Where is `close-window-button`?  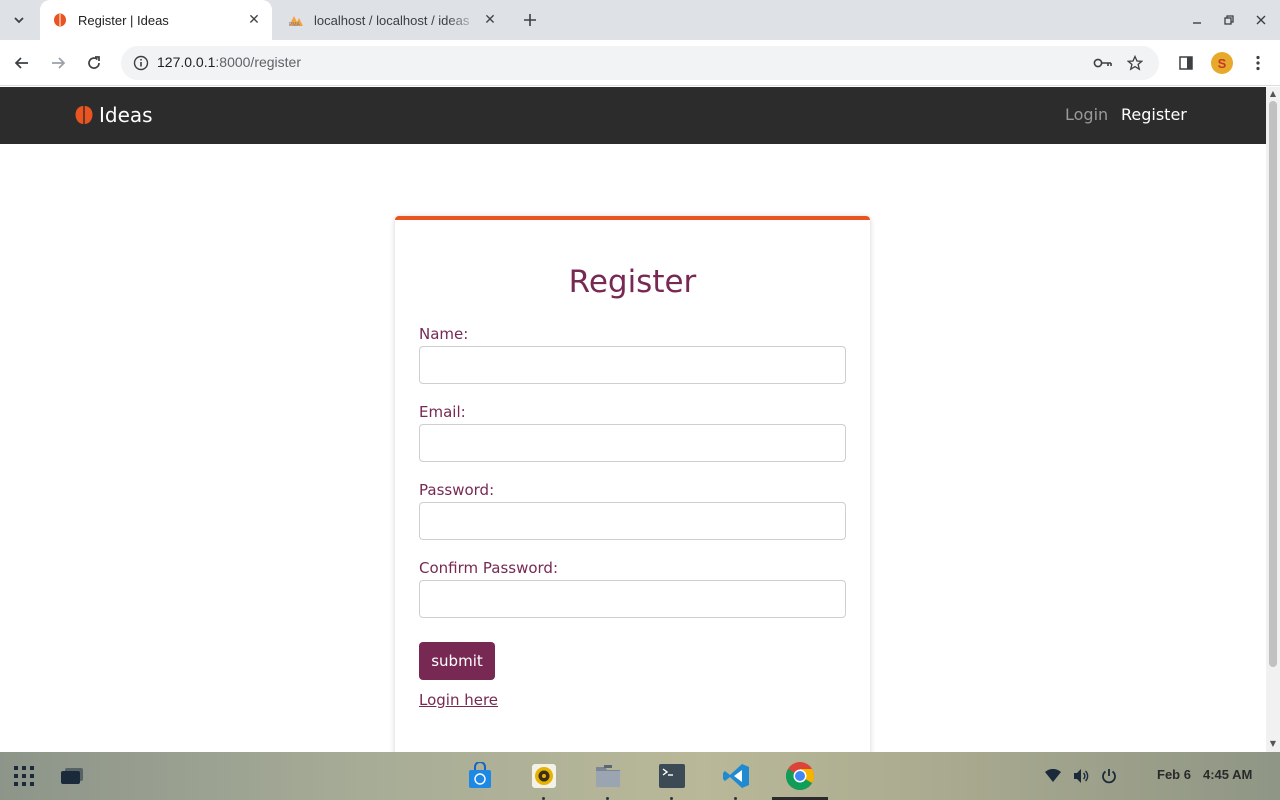
close-window-button is located at coordinates (1261, 20).